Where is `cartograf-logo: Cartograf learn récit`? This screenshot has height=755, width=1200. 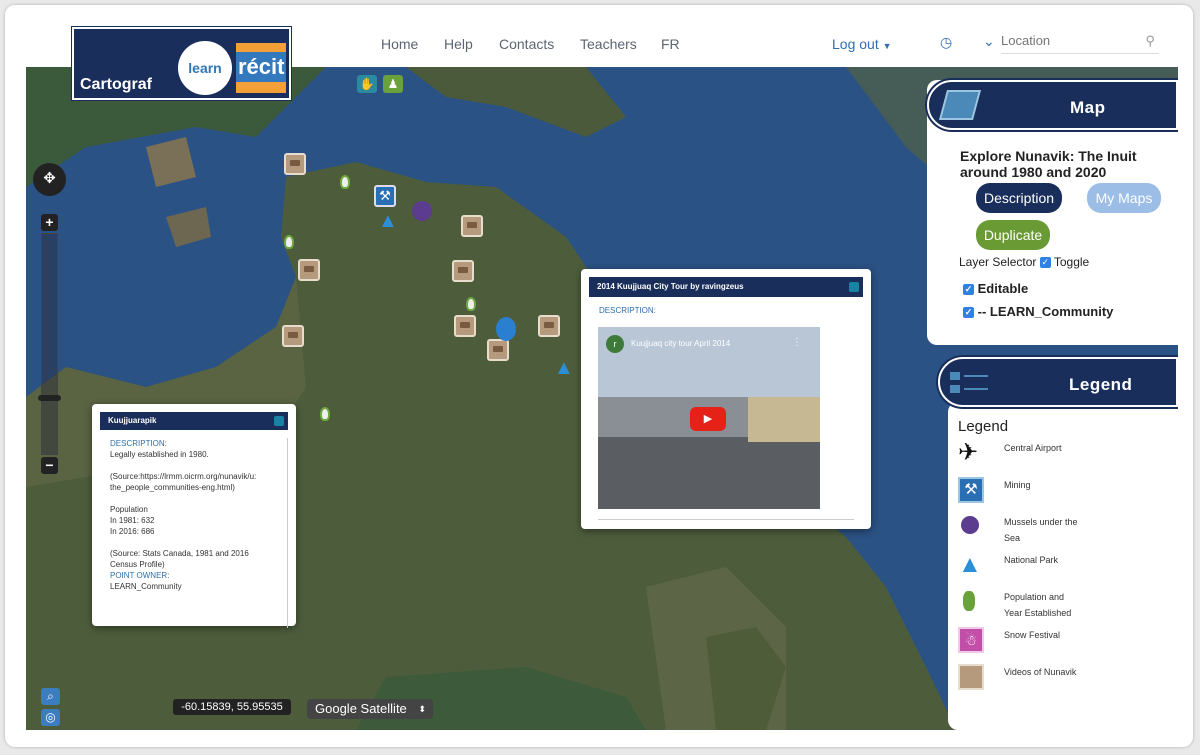
cartograf-logo: Cartograf learn récit is located at coordinates (181, 63).